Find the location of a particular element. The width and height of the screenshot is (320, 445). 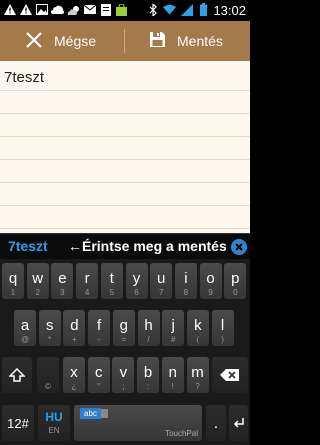

key-label: o is located at coordinates (210, 278).